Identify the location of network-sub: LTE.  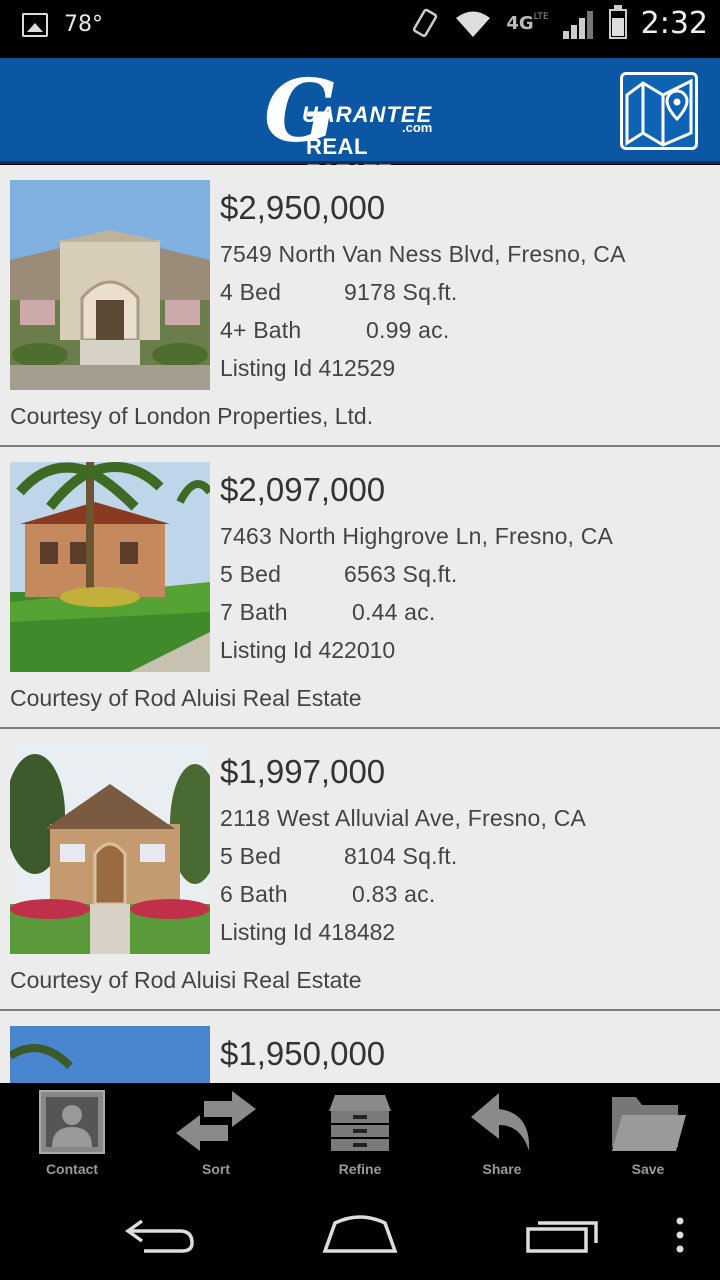
(541, 16).